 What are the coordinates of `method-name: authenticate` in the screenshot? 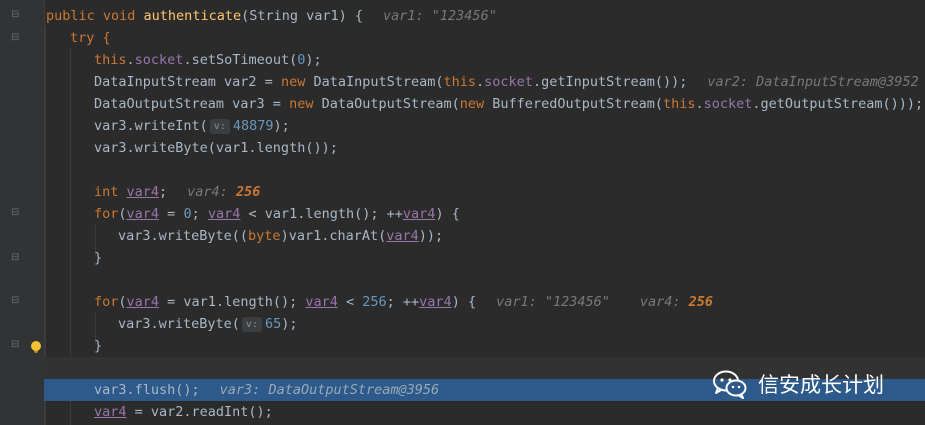 It's located at (192, 16).